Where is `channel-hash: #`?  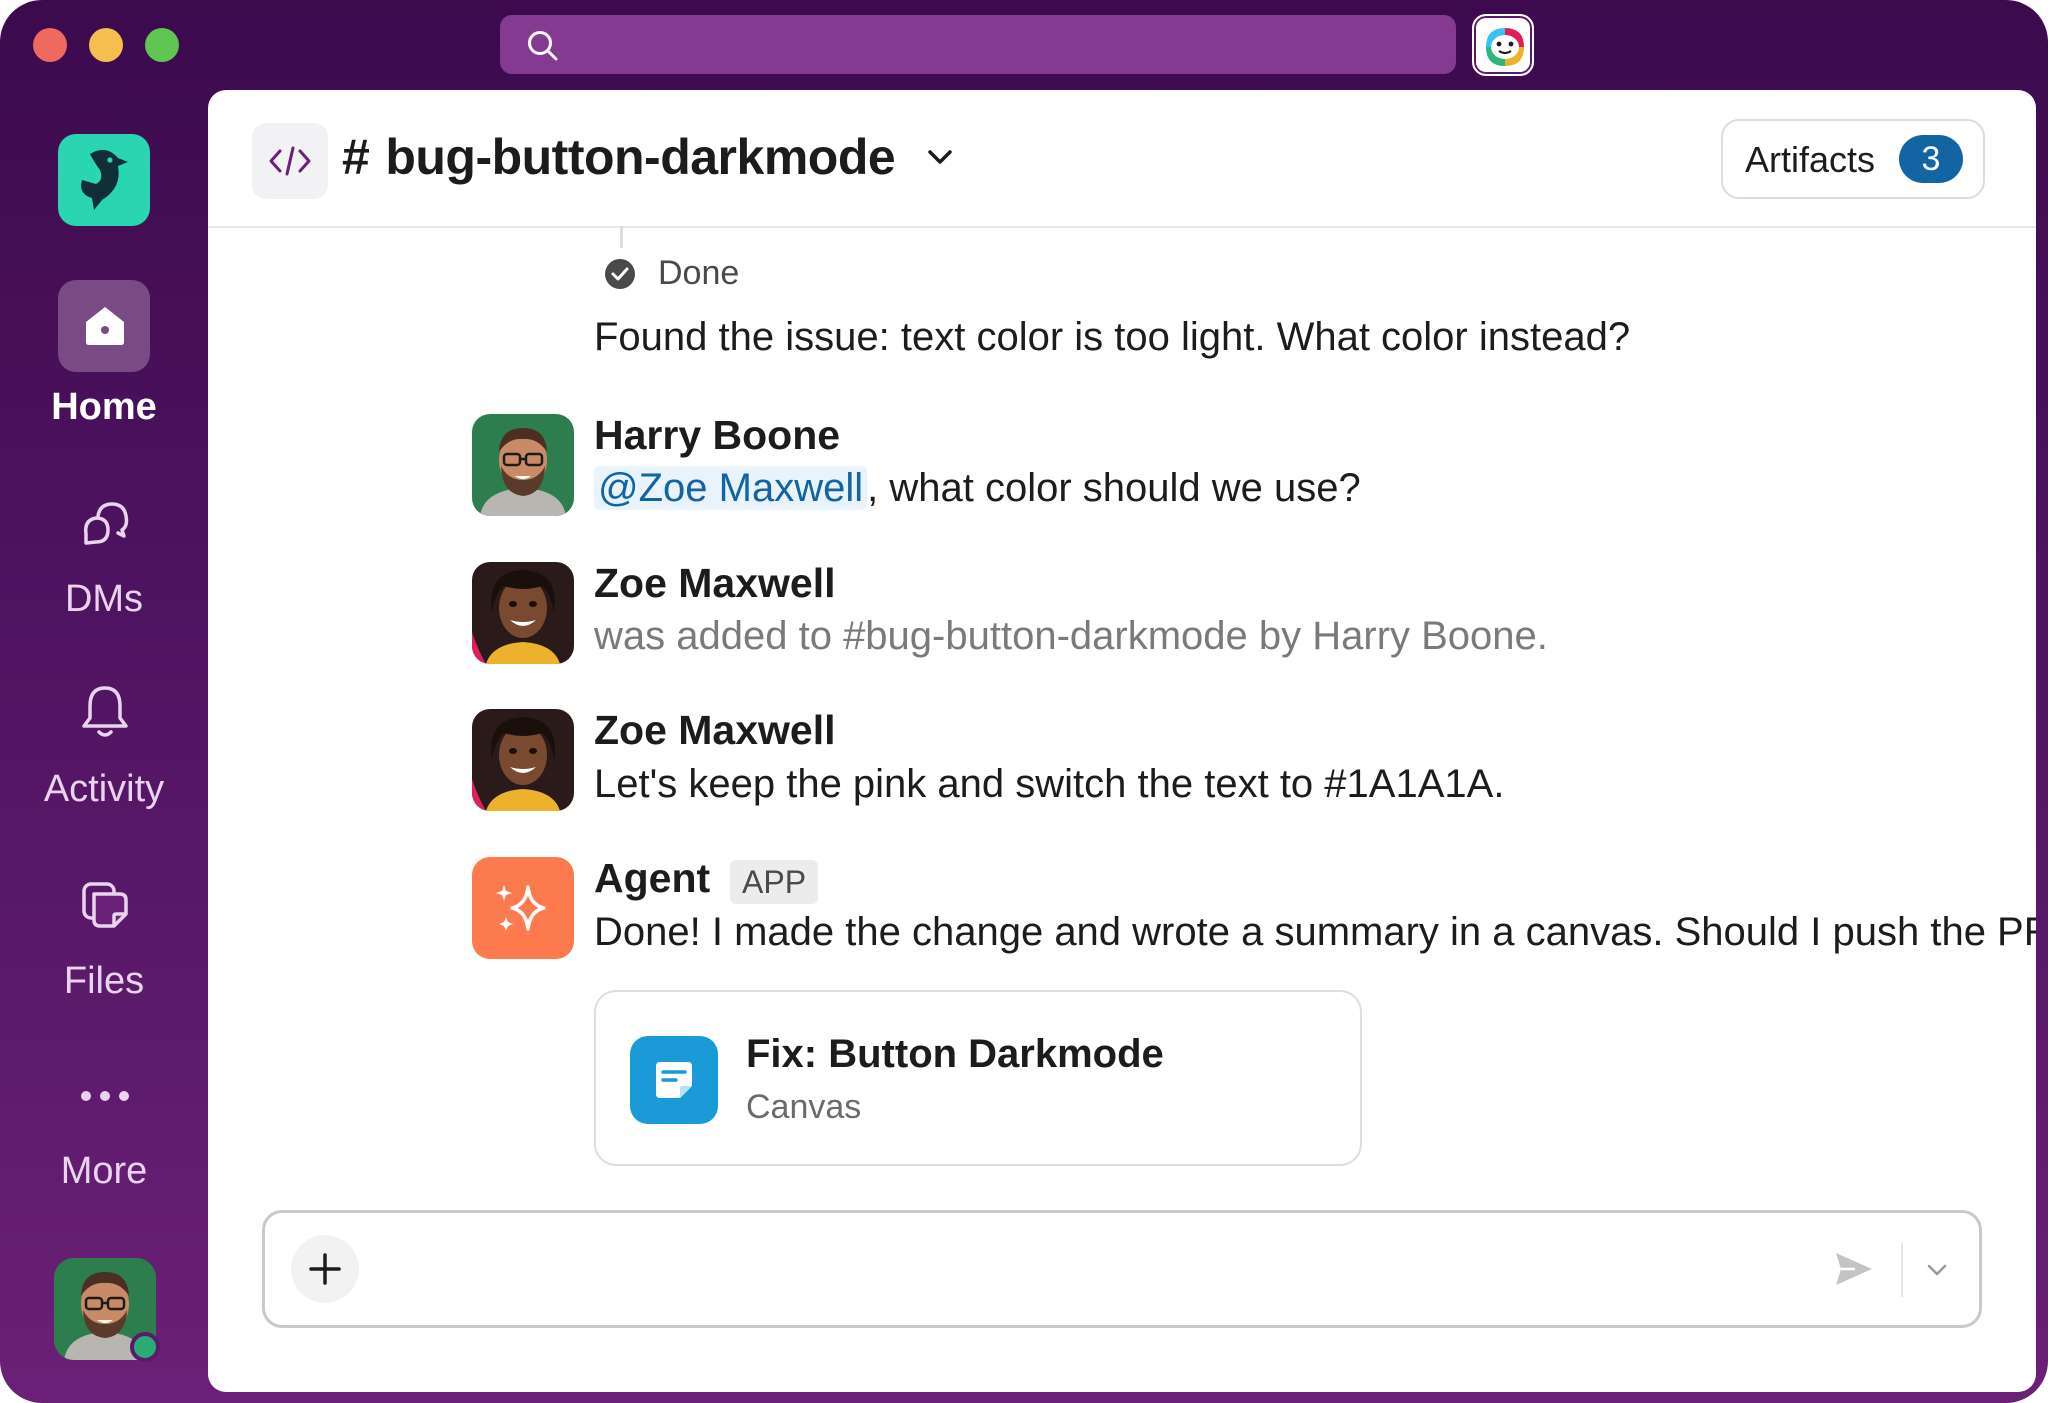 channel-hash: # is located at coordinates (356, 157).